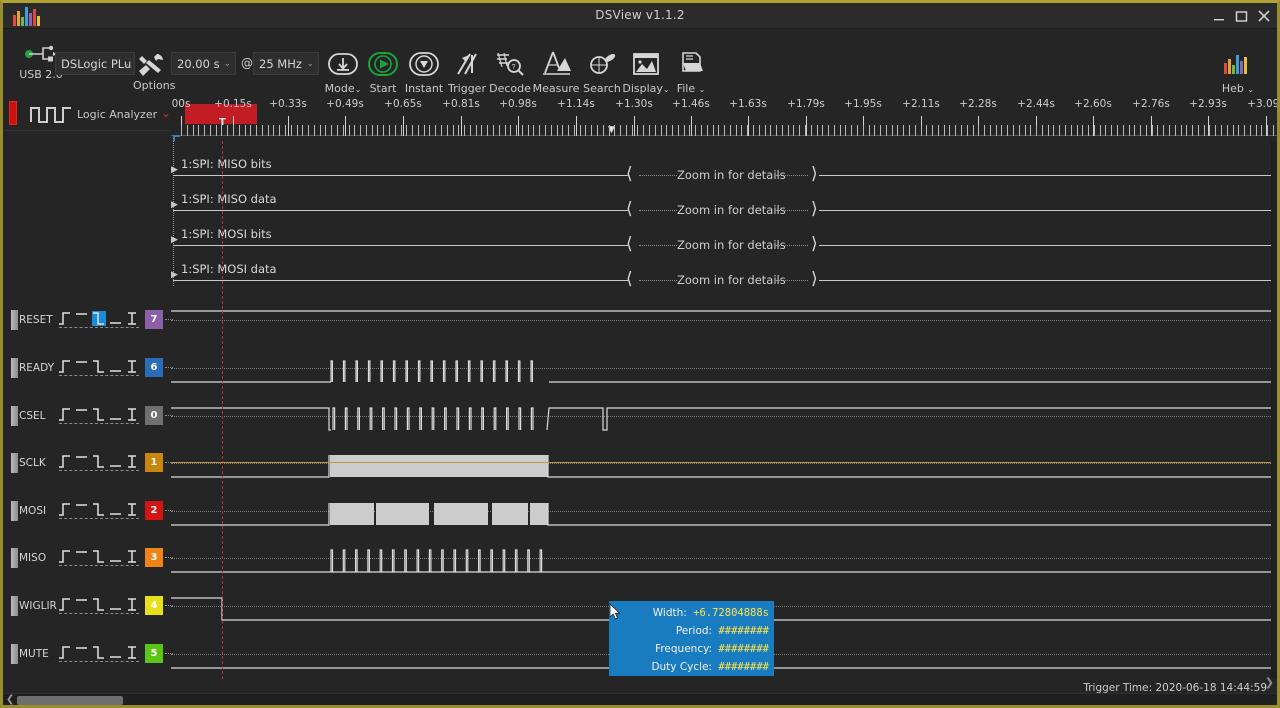 This screenshot has height=708, width=1280. Describe the element at coordinates (646, 71) in the screenshot. I see `display-button: Display⌄` at that location.